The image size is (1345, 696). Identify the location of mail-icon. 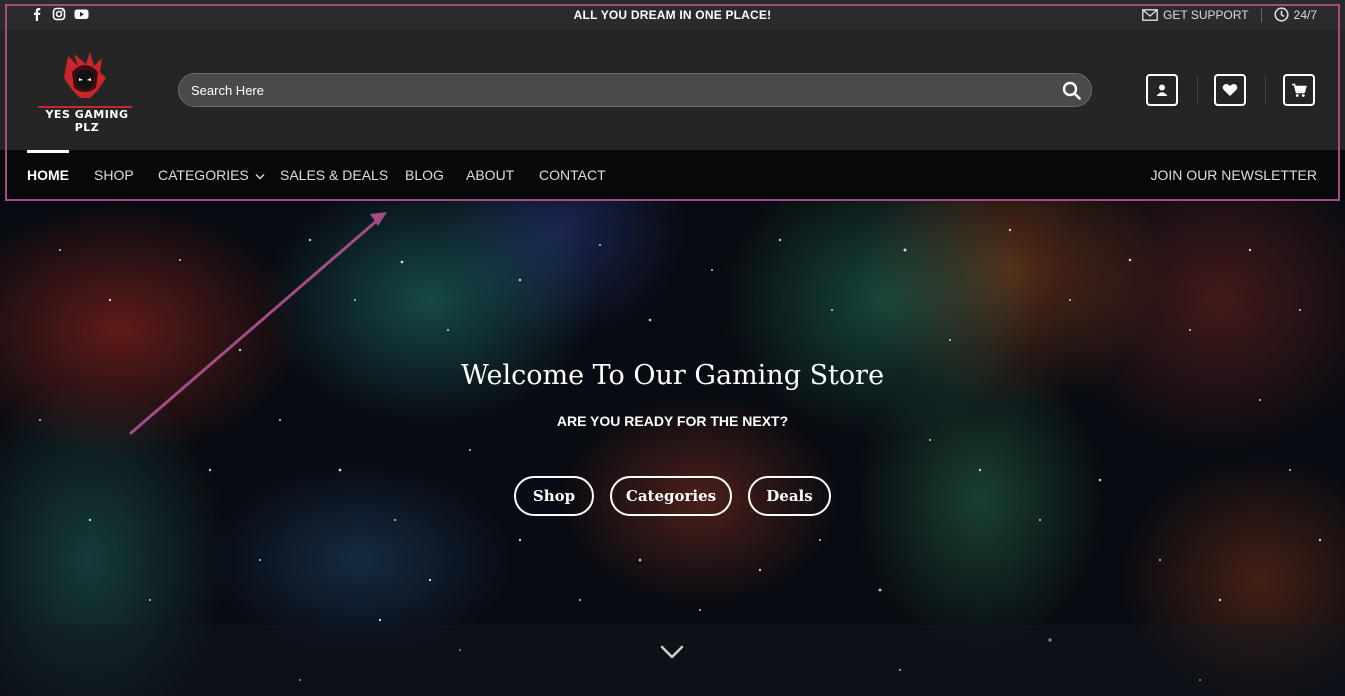
(1150, 14).